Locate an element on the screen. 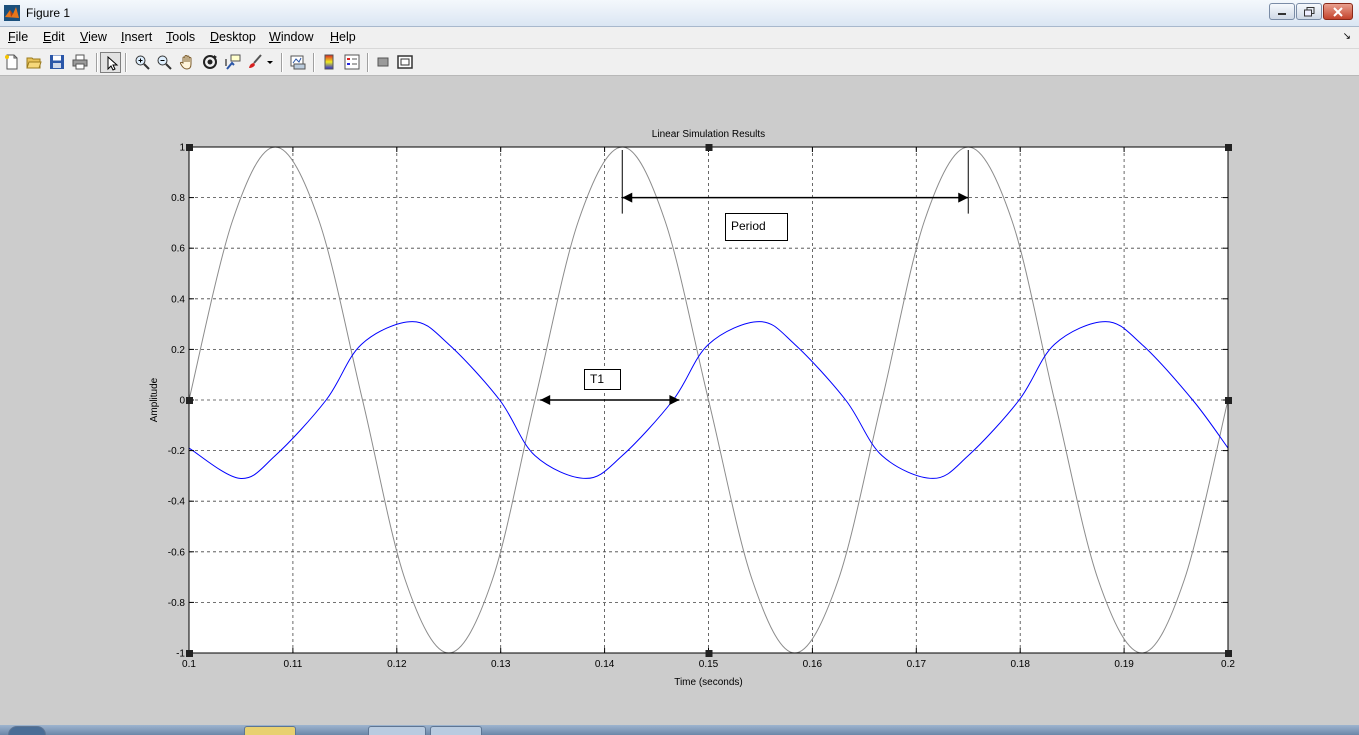  y-tick-label: -0.2 is located at coordinates (177, 451).